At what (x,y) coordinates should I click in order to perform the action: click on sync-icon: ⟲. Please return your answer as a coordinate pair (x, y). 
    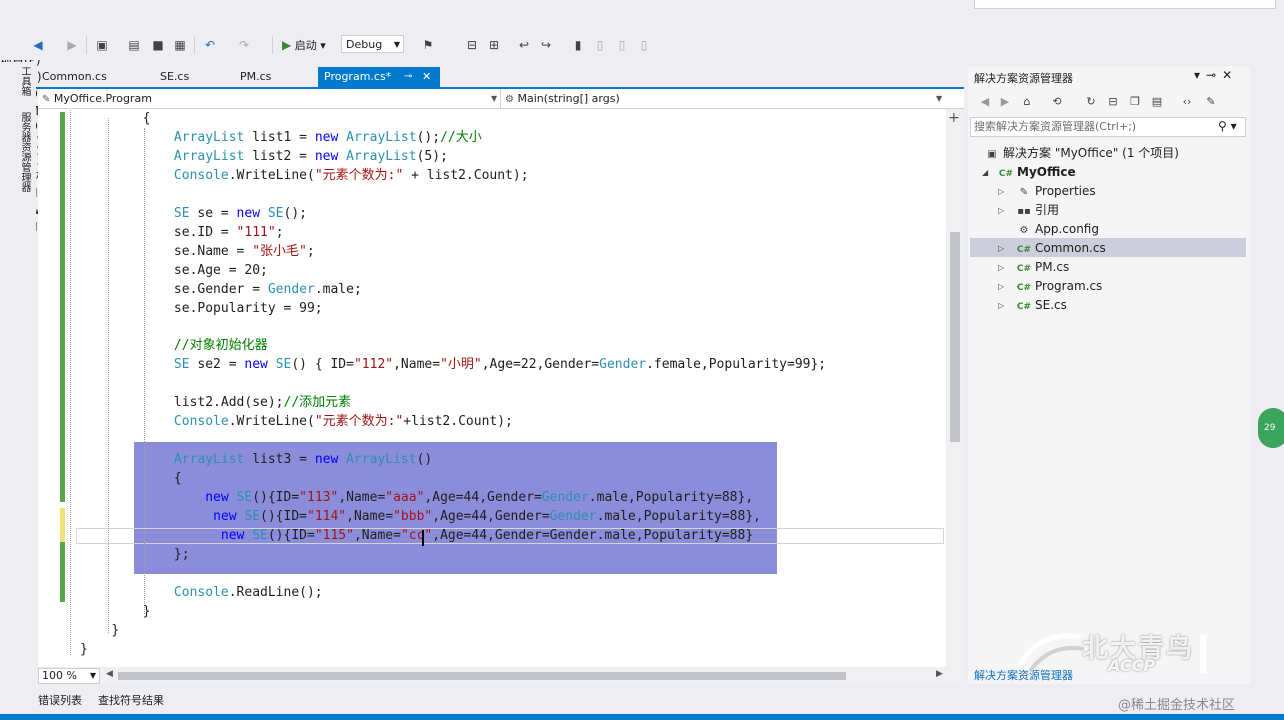
    Looking at the image, I should click on (1057, 102).